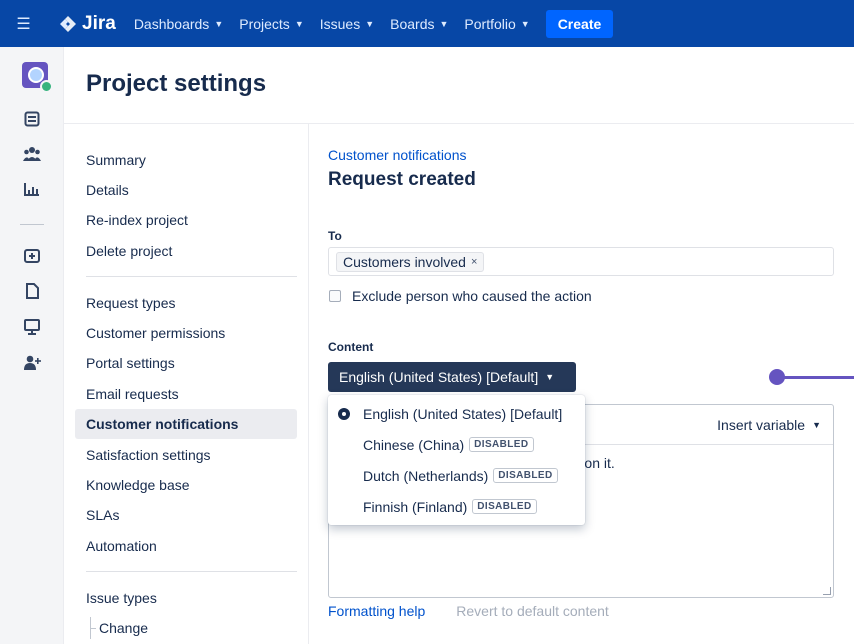  What do you see at coordinates (459, 123) in the screenshot?
I see `header-divider` at bounding box center [459, 123].